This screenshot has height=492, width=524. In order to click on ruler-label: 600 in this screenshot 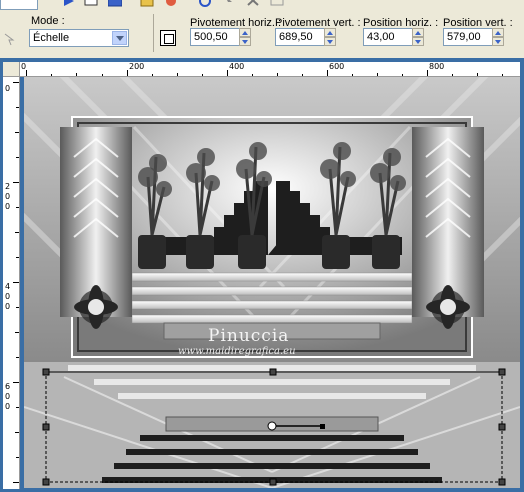, I will do `click(337, 66)`.